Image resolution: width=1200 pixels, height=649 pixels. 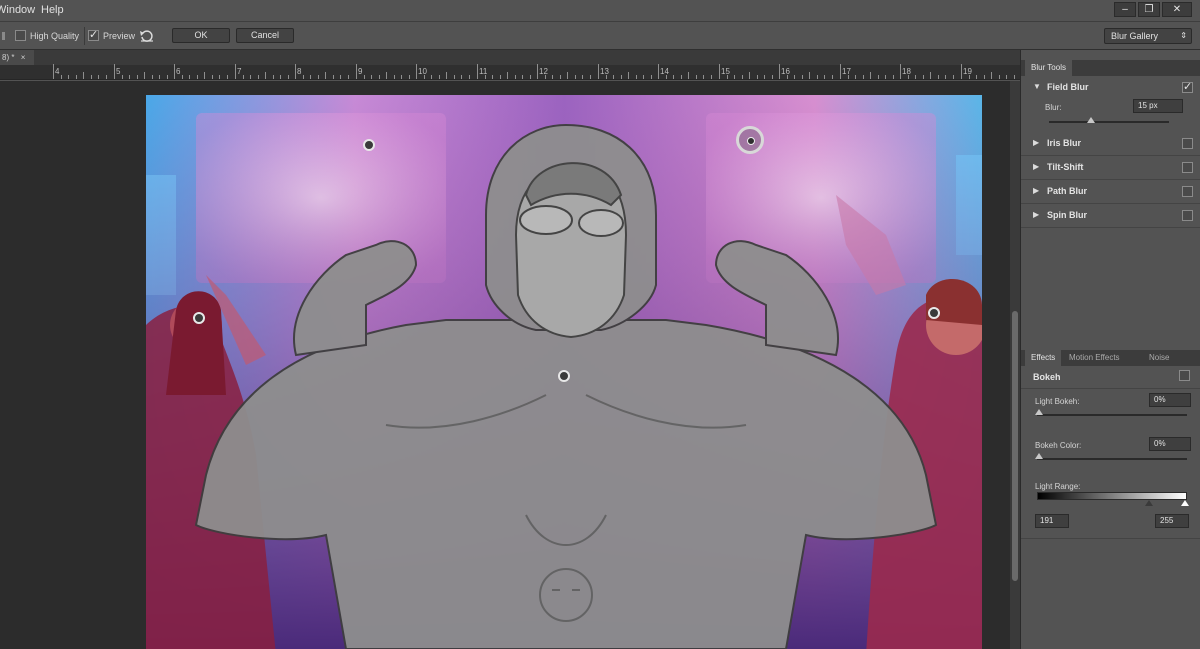 I want to click on divider, so click(x=1110, y=388).